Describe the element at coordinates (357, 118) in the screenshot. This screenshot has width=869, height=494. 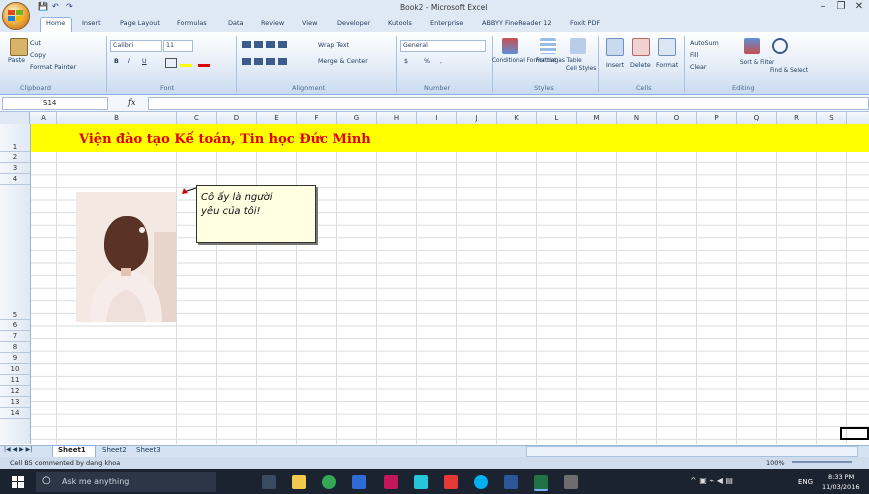
I see `column-header-g: G` at that location.